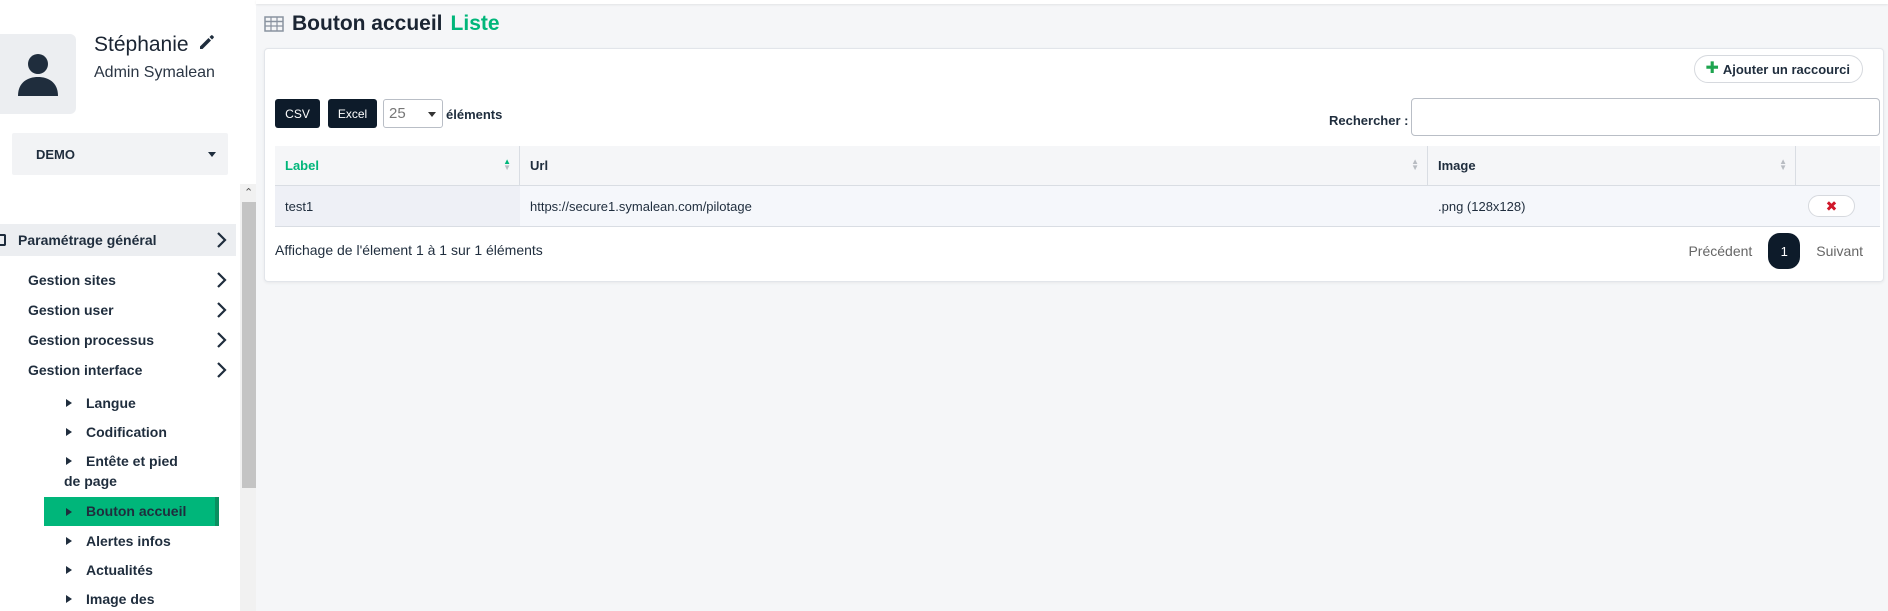 This screenshot has height=611, width=1888. Describe the element at coordinates (128, 310) in the screenshot. I see `menu-item-gestion-user: Gestion user` at that location.